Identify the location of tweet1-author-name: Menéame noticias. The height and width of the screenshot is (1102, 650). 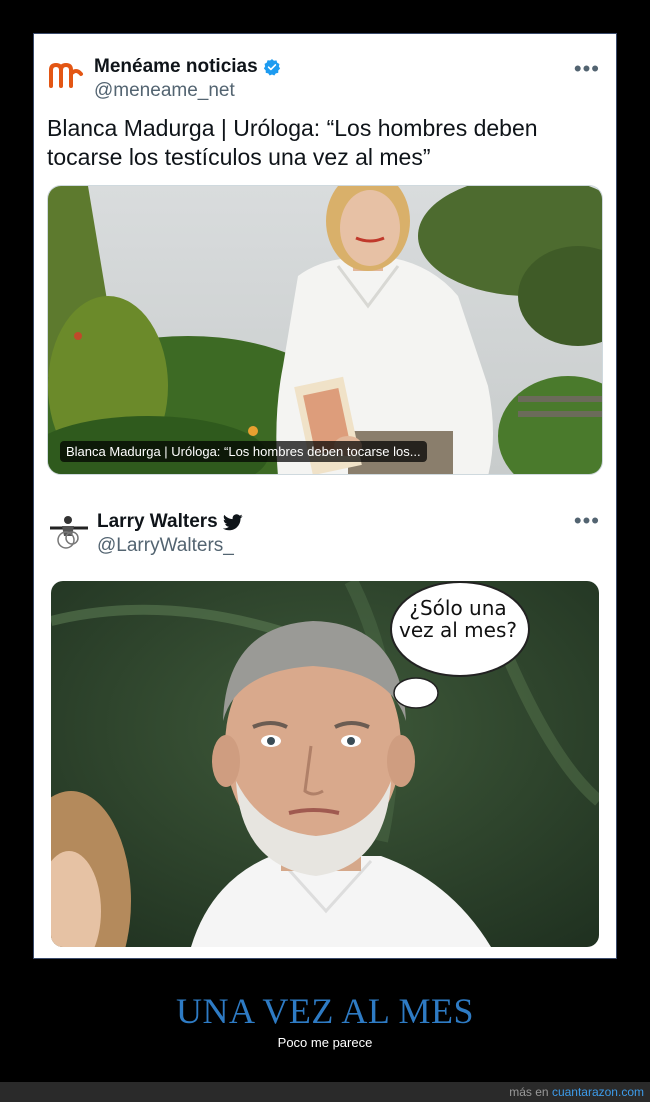
(176, 67).